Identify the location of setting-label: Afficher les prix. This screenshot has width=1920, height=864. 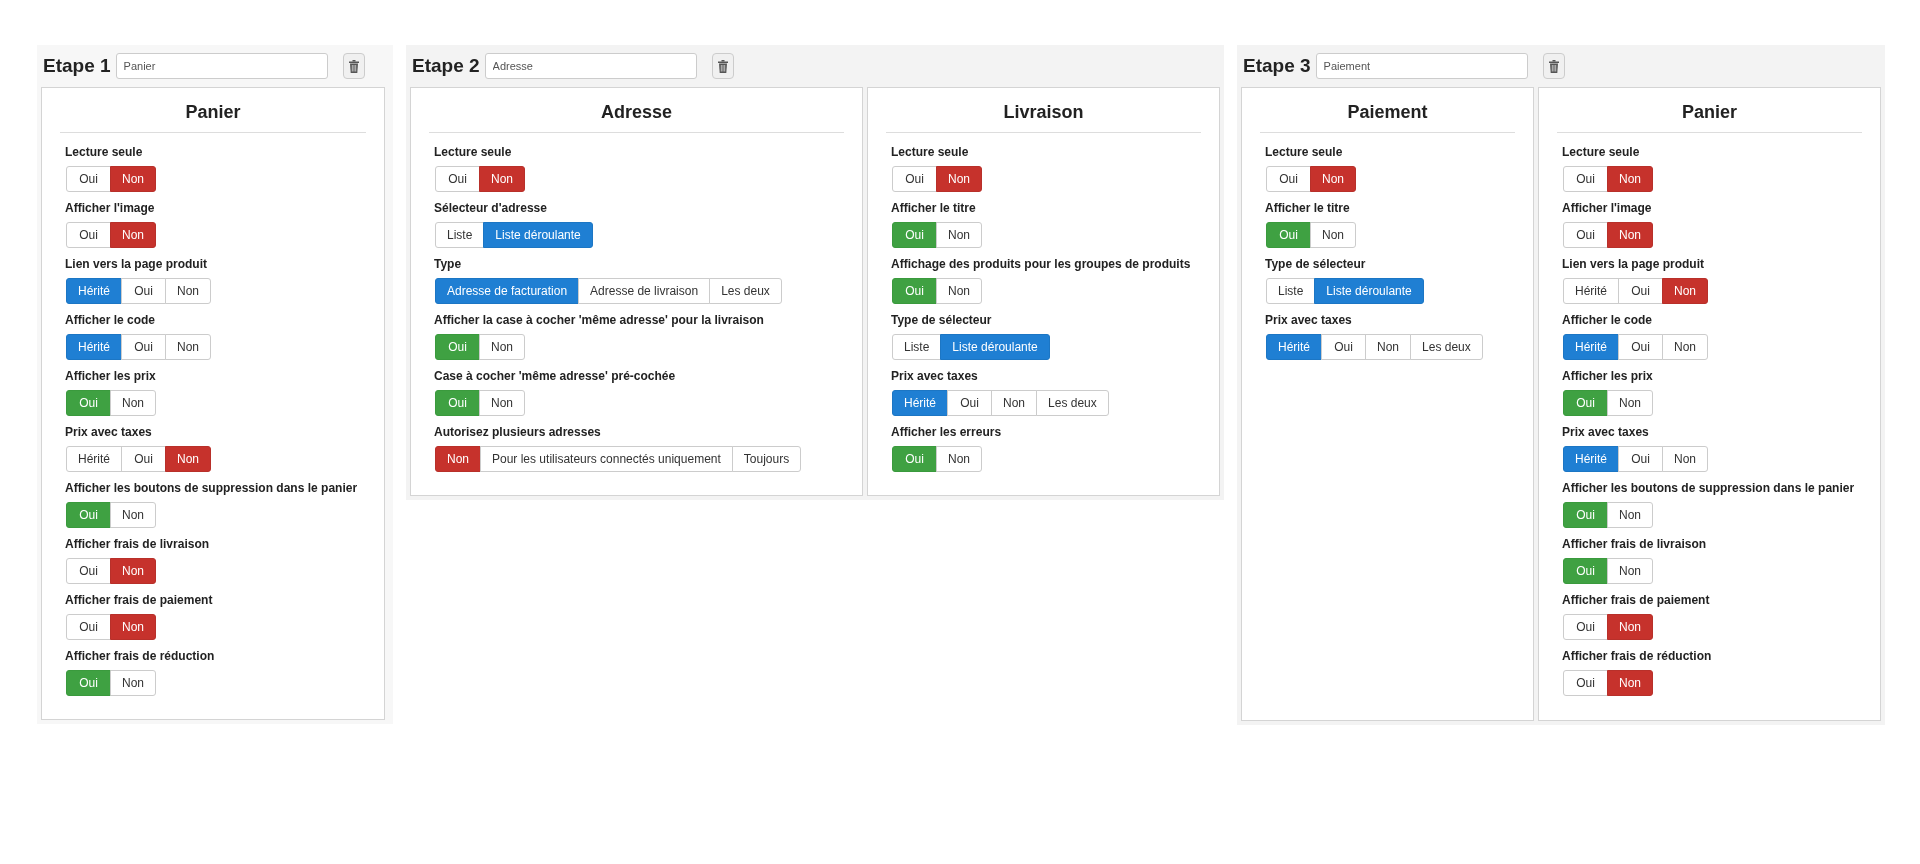
(1608, 376).